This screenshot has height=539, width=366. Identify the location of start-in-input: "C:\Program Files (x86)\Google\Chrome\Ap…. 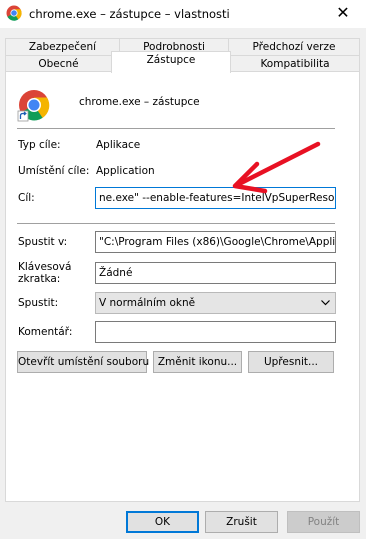
(215, 242).